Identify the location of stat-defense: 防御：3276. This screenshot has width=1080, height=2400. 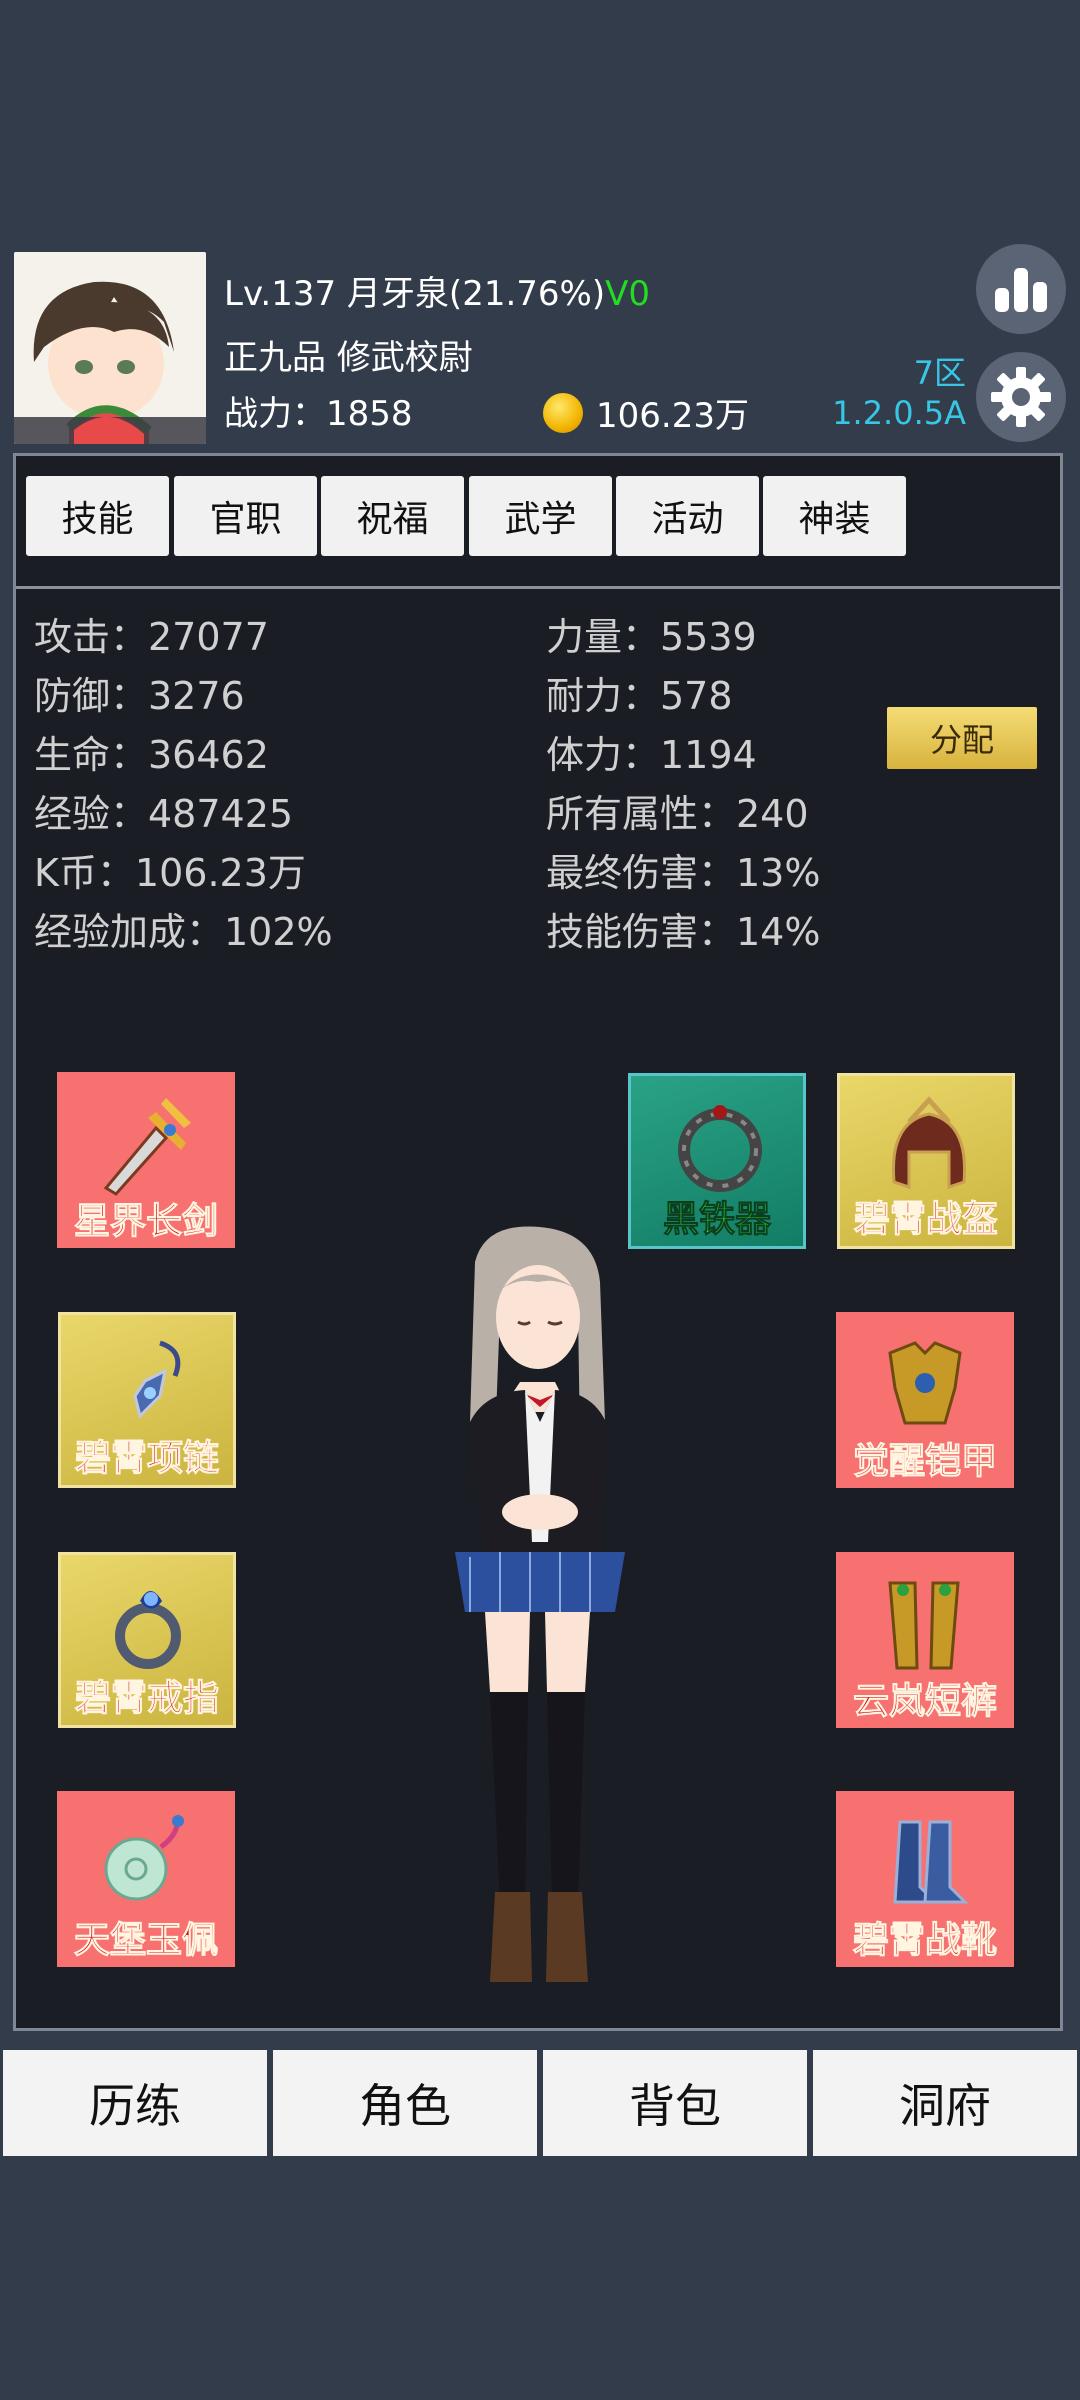
(139, 696).